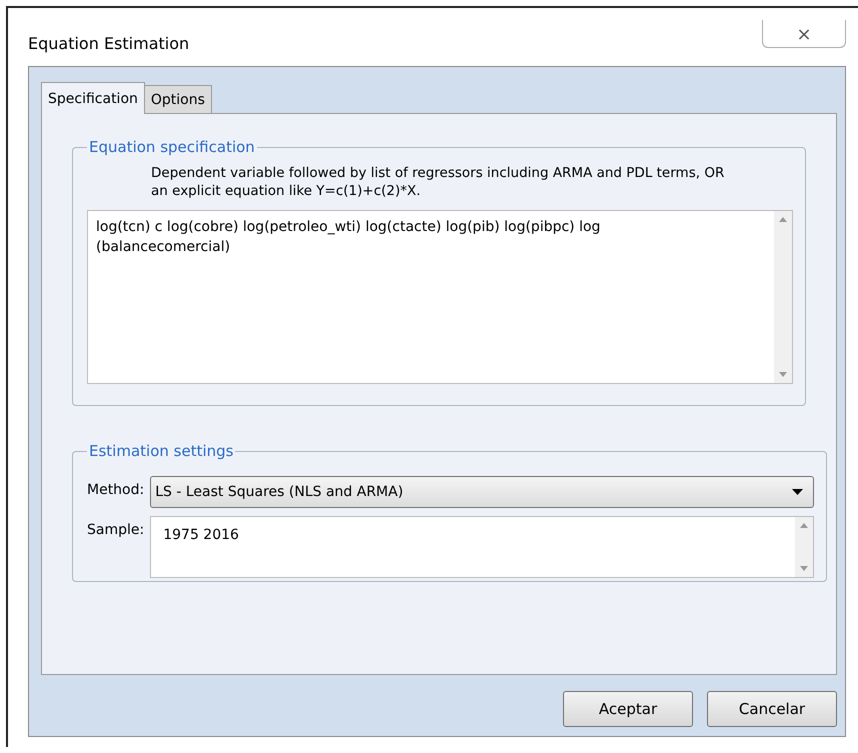  What do you see at coordinates (161, 451) in the screenshot?
I see `group-title: Estimation settings` at bounding box center [161, 451].